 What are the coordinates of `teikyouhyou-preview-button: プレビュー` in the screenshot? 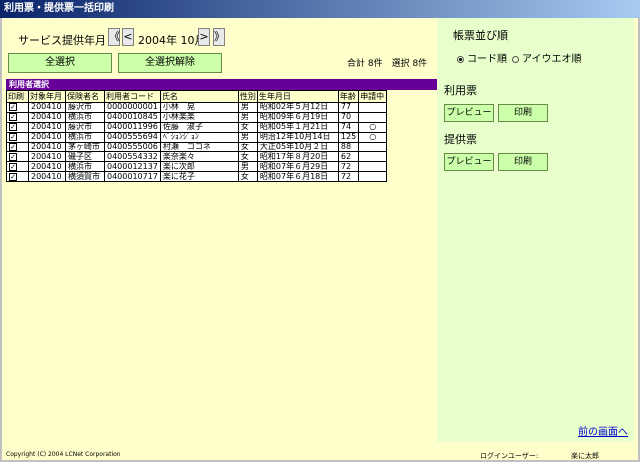 It's located at (469, 162).